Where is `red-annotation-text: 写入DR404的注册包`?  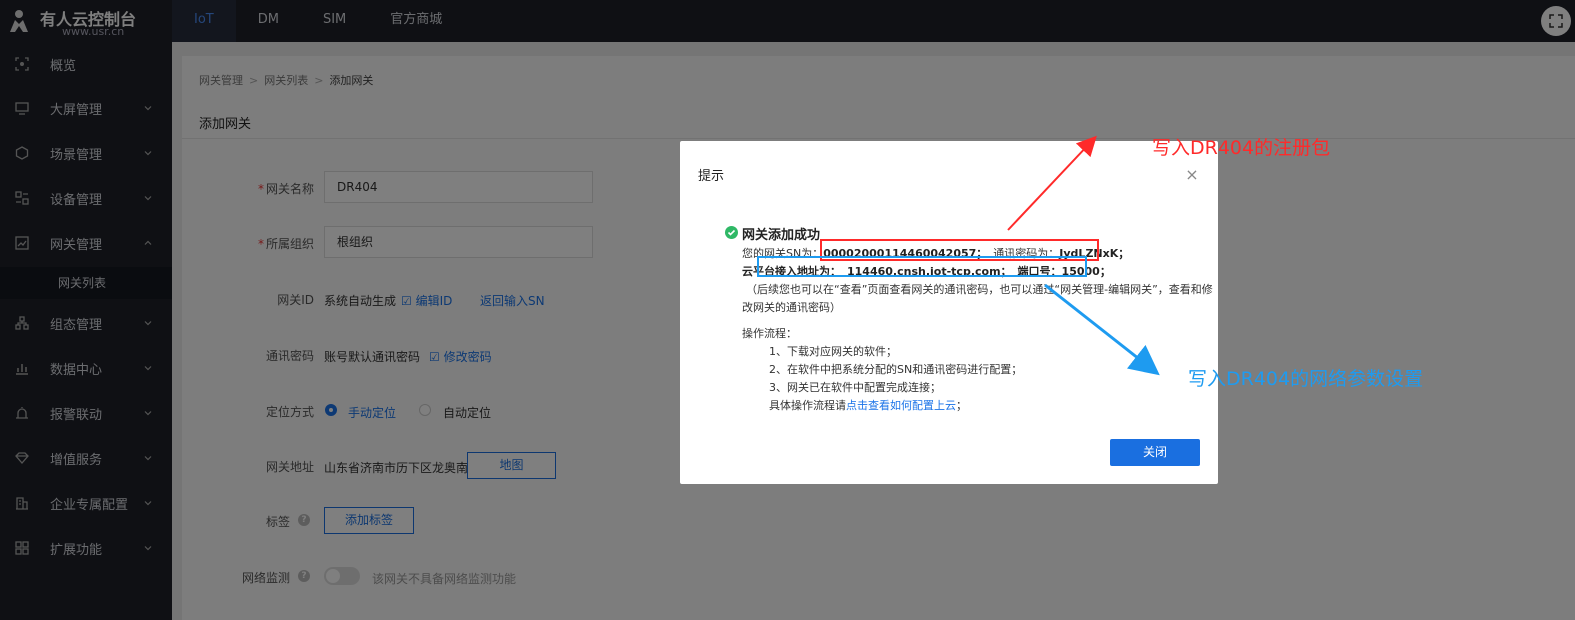
red-annotation-text: 写入DR404的注册包 is located at coordinates (1241, 148).